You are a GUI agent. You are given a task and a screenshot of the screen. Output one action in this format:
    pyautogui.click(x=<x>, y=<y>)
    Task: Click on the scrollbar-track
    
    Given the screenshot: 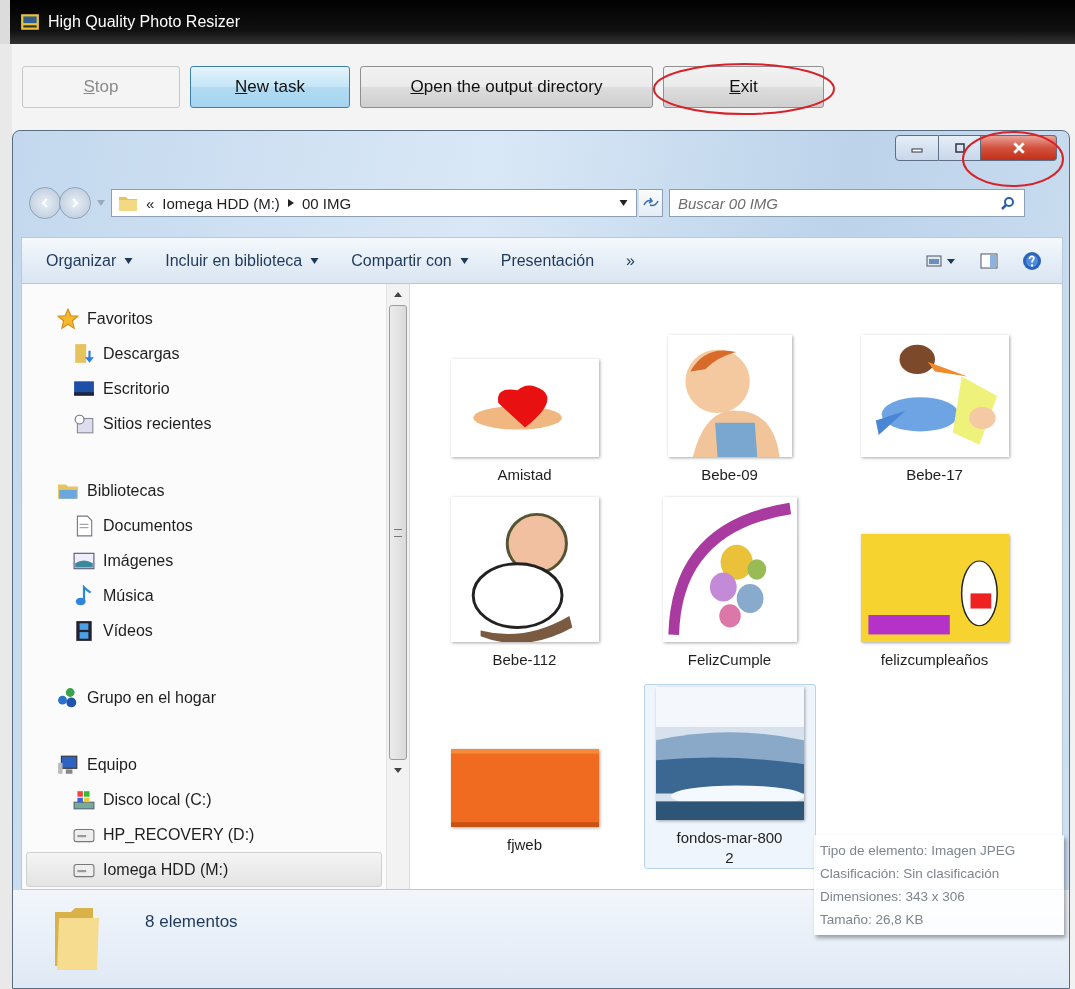 What is the action you would take?
    pyautogui.click(x=397, y=586)
    